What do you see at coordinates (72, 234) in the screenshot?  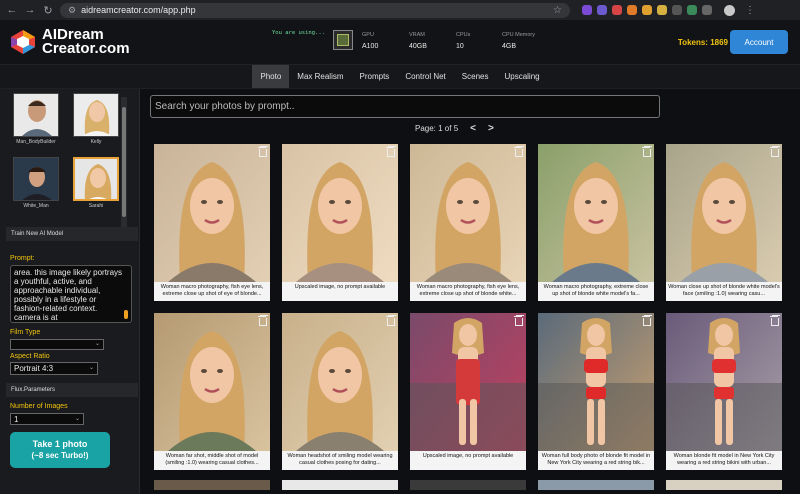 I see `train-model-link: Train New AI Model` at bounding box center [72, 234].